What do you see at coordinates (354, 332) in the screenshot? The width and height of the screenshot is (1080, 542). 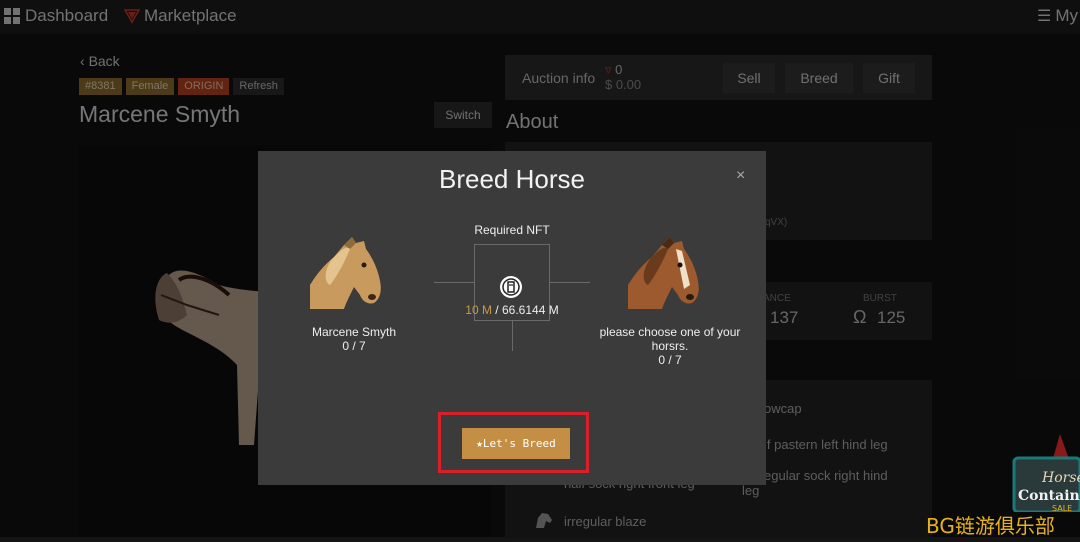 I see `selected-horse-name: Marcene Smyth` at bounding box center [354, 332].